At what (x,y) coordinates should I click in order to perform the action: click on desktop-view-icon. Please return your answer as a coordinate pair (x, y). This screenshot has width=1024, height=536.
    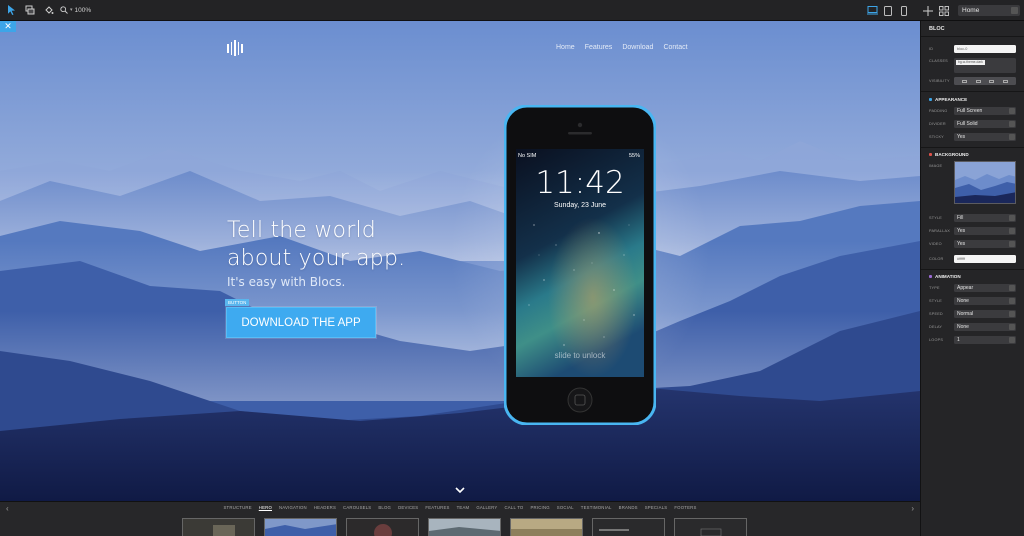
    Looking at the image, I should click on (872, 11).